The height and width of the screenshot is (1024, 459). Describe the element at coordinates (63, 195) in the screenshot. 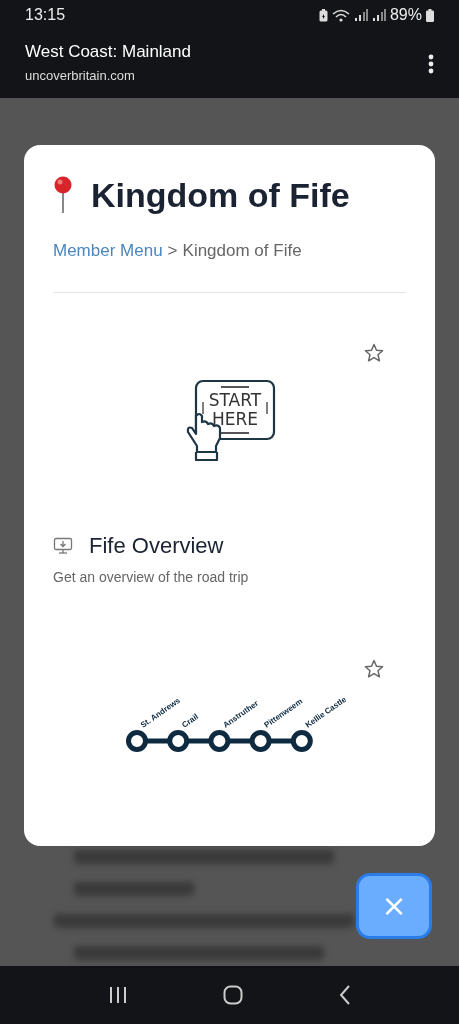

I see `pin-icon` at that location.